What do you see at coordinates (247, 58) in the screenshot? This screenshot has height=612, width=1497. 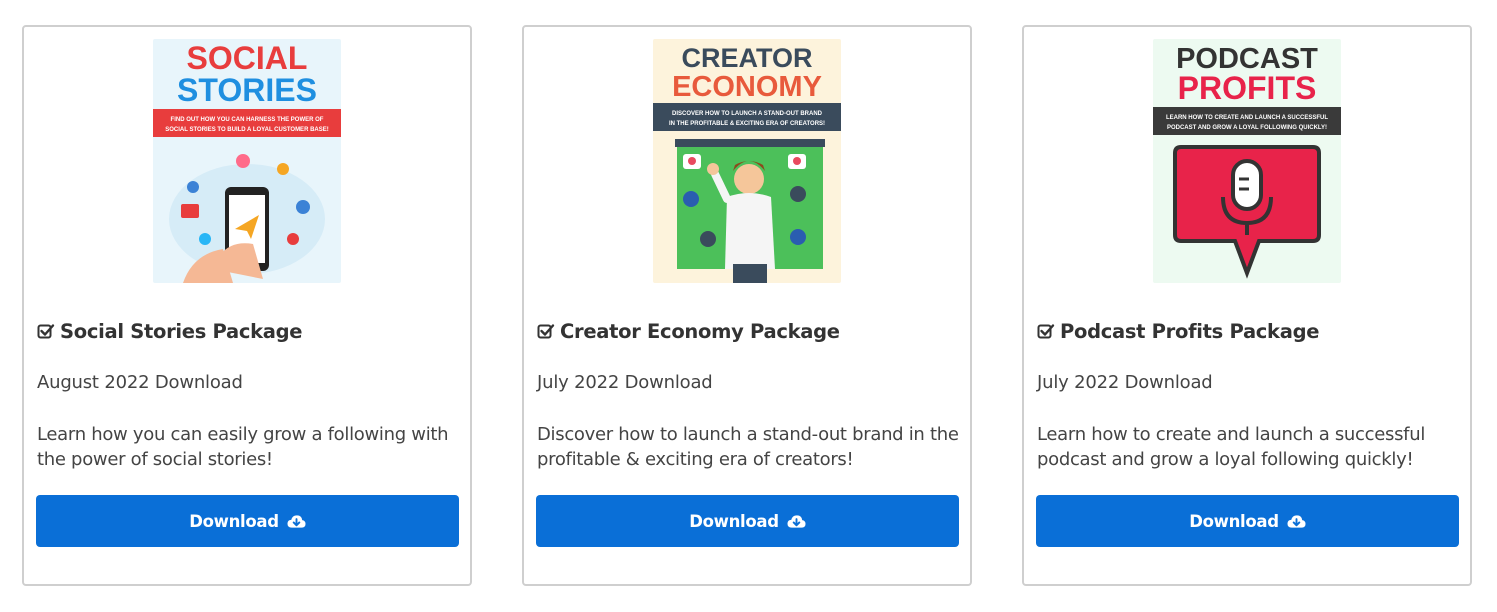 I see `cover-title-line1: SOCIAL` at bounding box center [247, 58].